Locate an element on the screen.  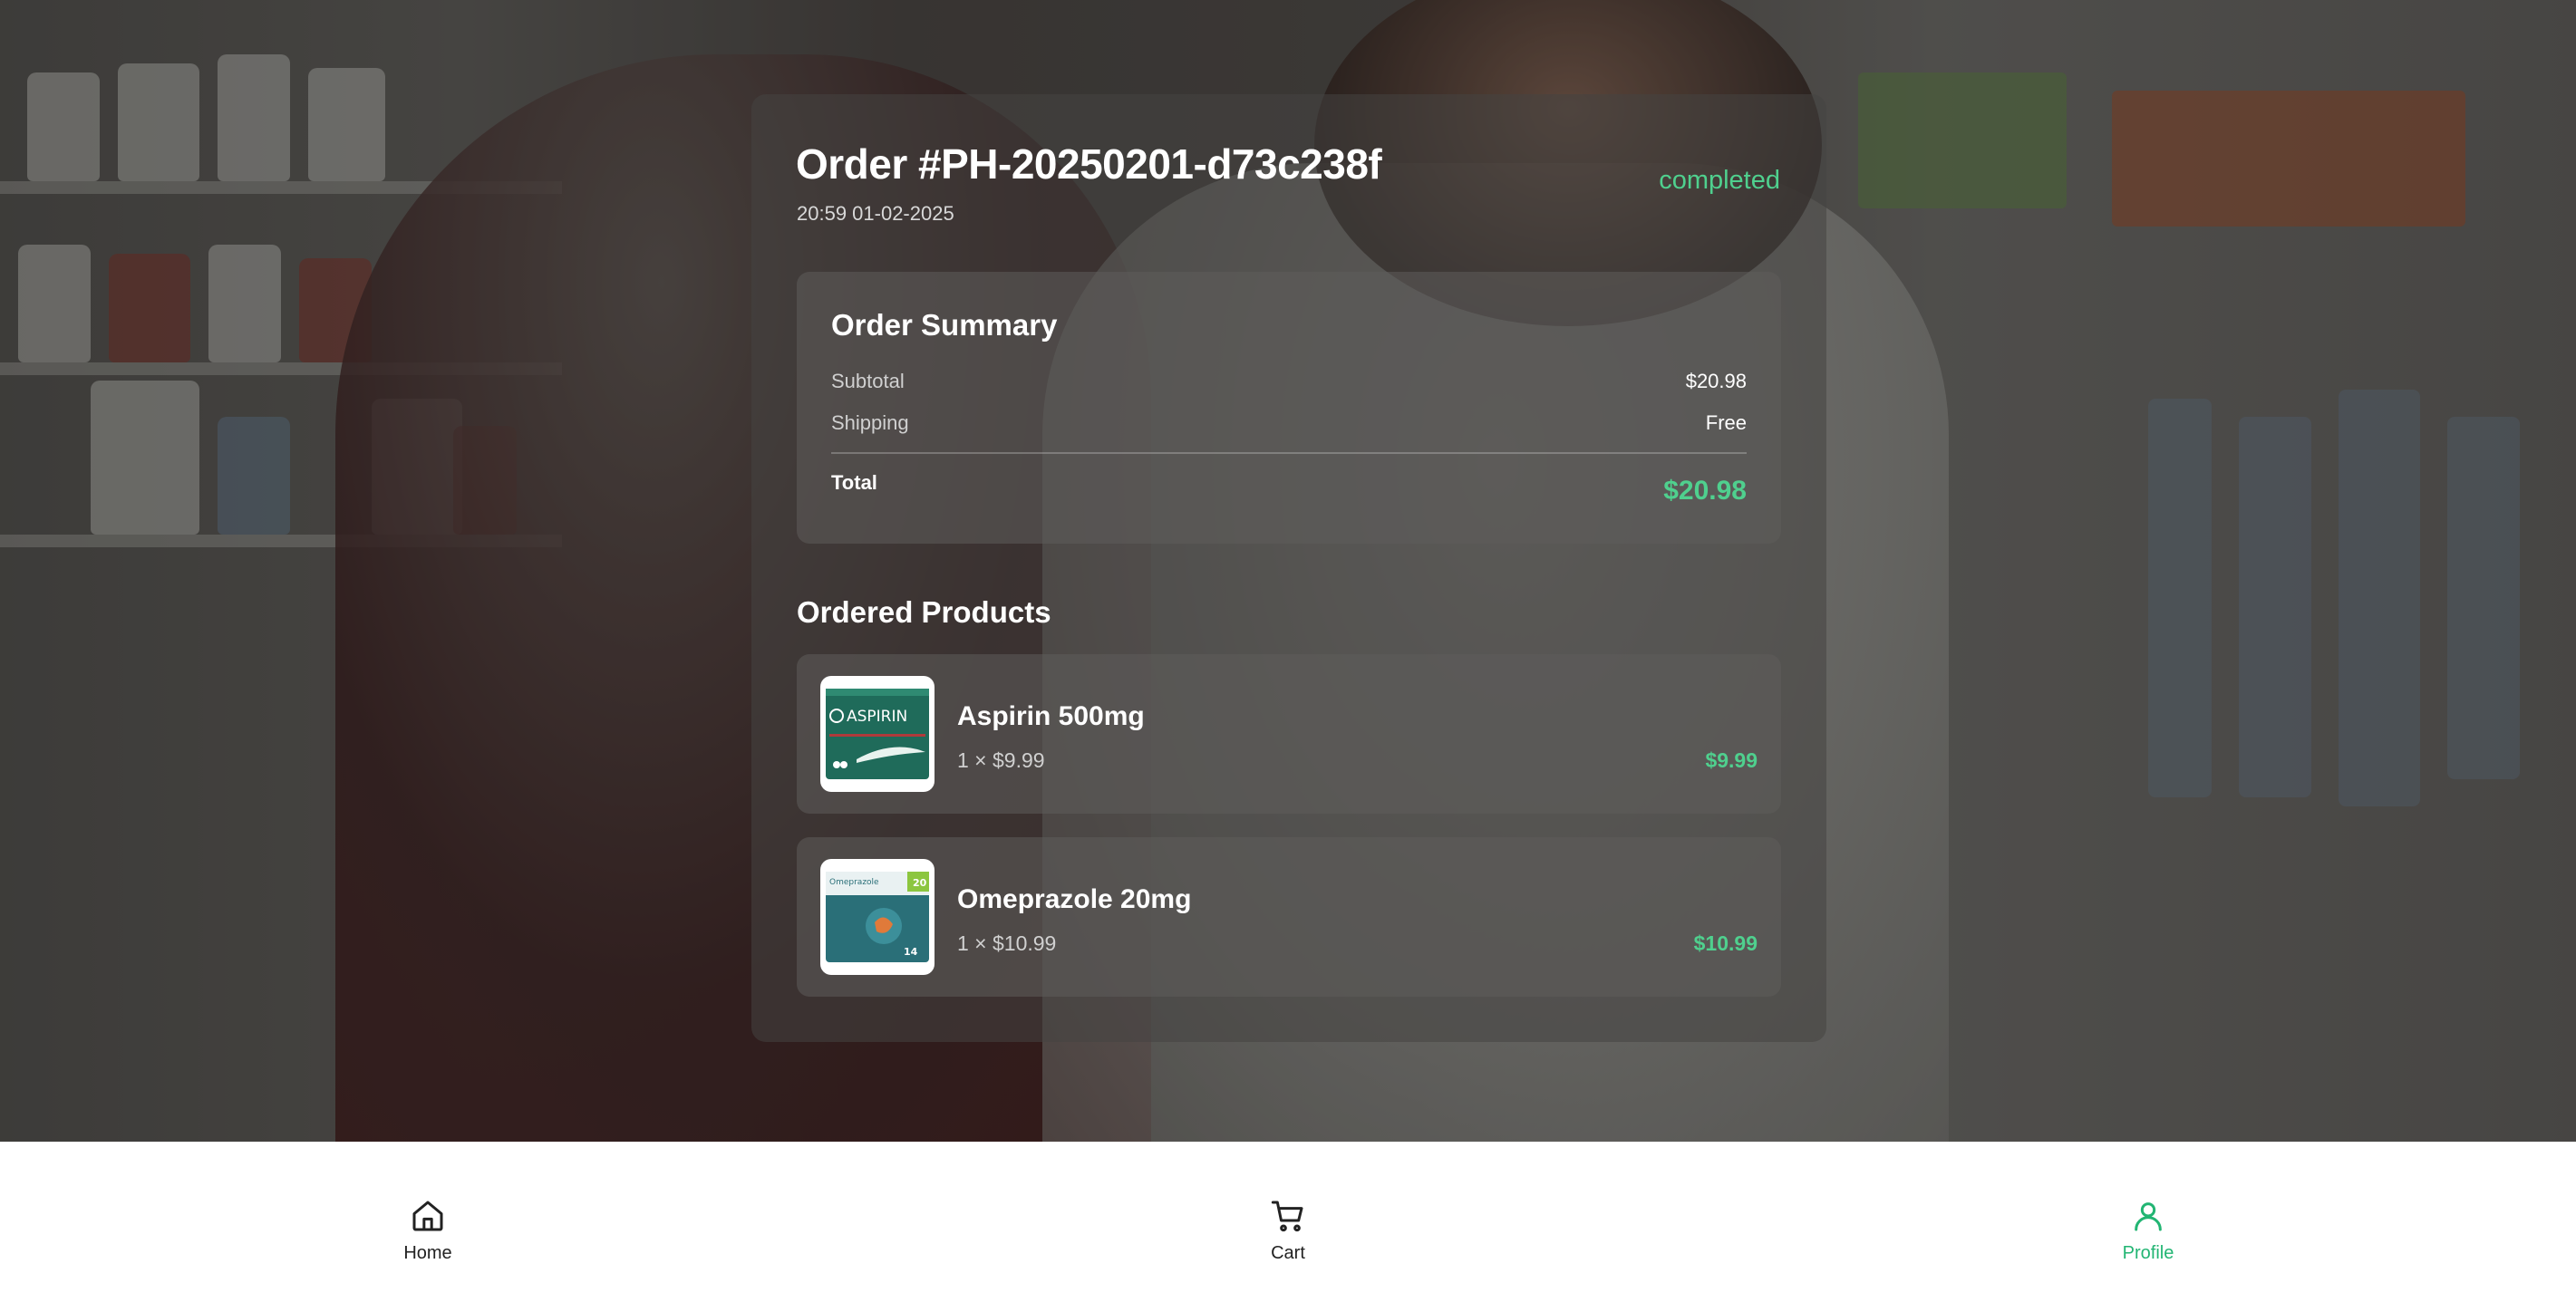
nav-item-profile: Profile is located at coordinates (2148, 1231).